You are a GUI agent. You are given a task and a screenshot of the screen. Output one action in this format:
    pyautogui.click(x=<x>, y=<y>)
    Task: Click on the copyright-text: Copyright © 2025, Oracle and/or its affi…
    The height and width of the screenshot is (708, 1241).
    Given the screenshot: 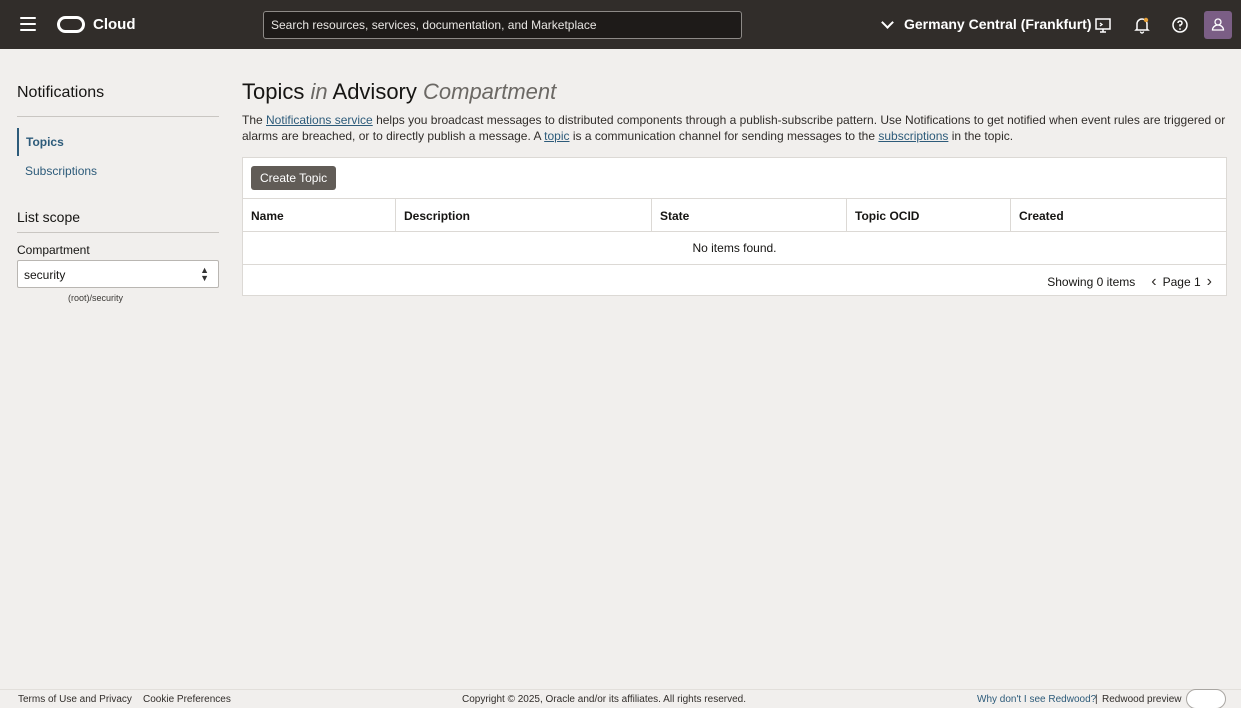 What is the action you would take?
    pyautogui.click(x=604, y=699)
    